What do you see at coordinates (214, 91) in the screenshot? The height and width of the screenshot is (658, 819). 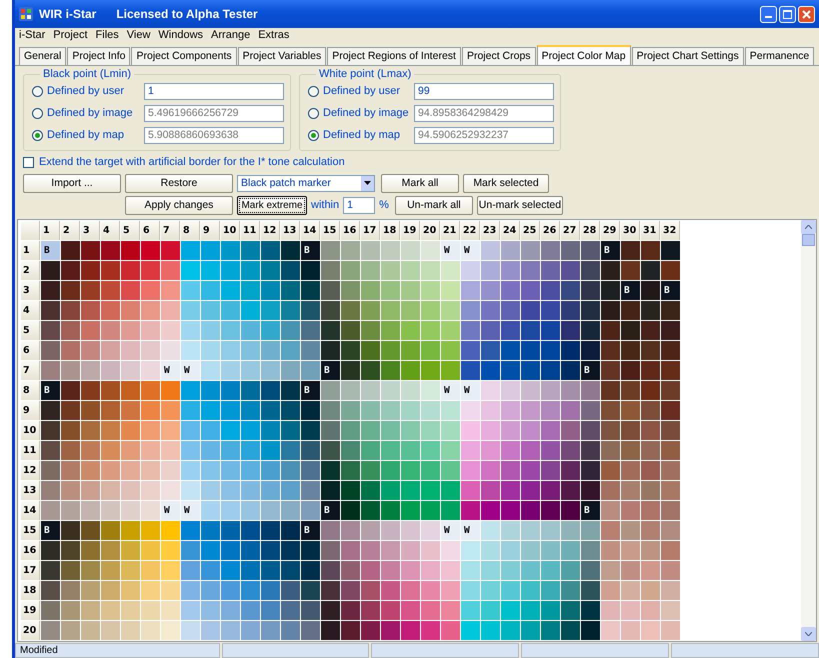 I see `value-field: 1` at bounding box center [214, 91].